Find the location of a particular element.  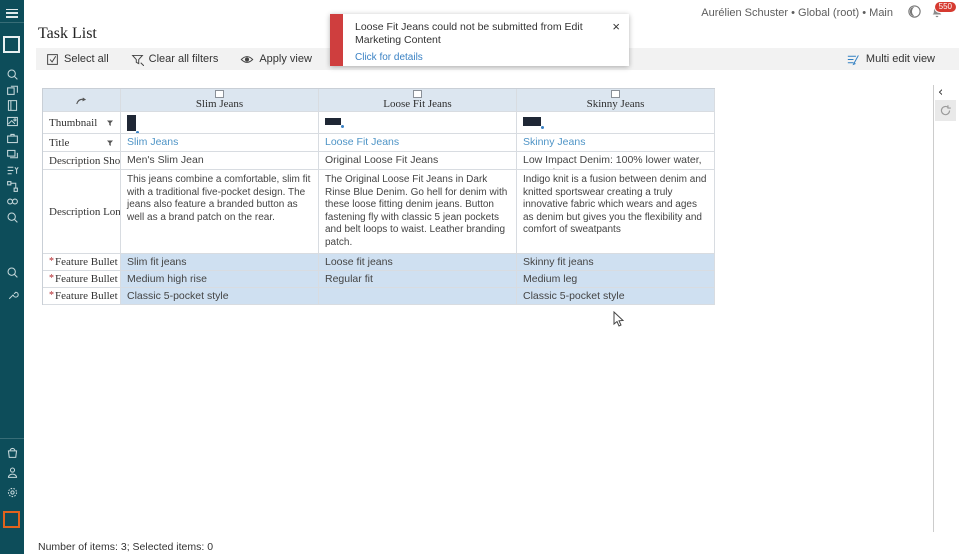

user-icon is located at coordinates (12, 472).